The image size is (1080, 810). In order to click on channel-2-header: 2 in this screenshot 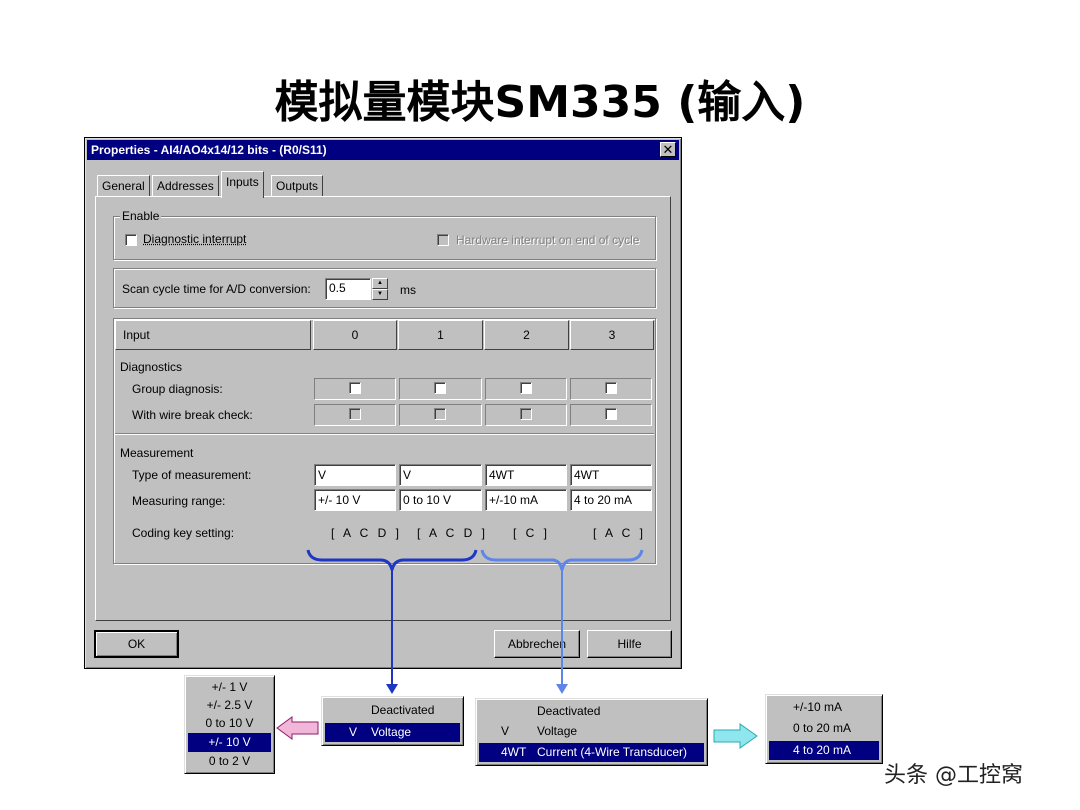, I will do `click(526, 335)`.